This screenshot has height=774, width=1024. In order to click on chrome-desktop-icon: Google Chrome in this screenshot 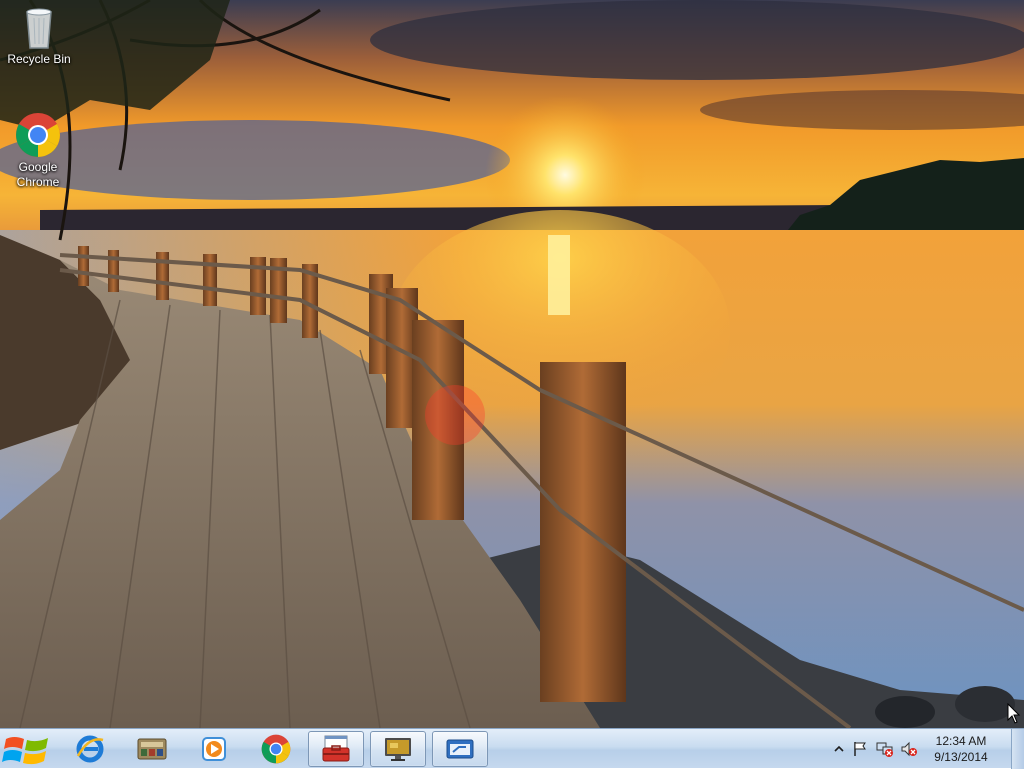, I will do `click(38, 151)`.